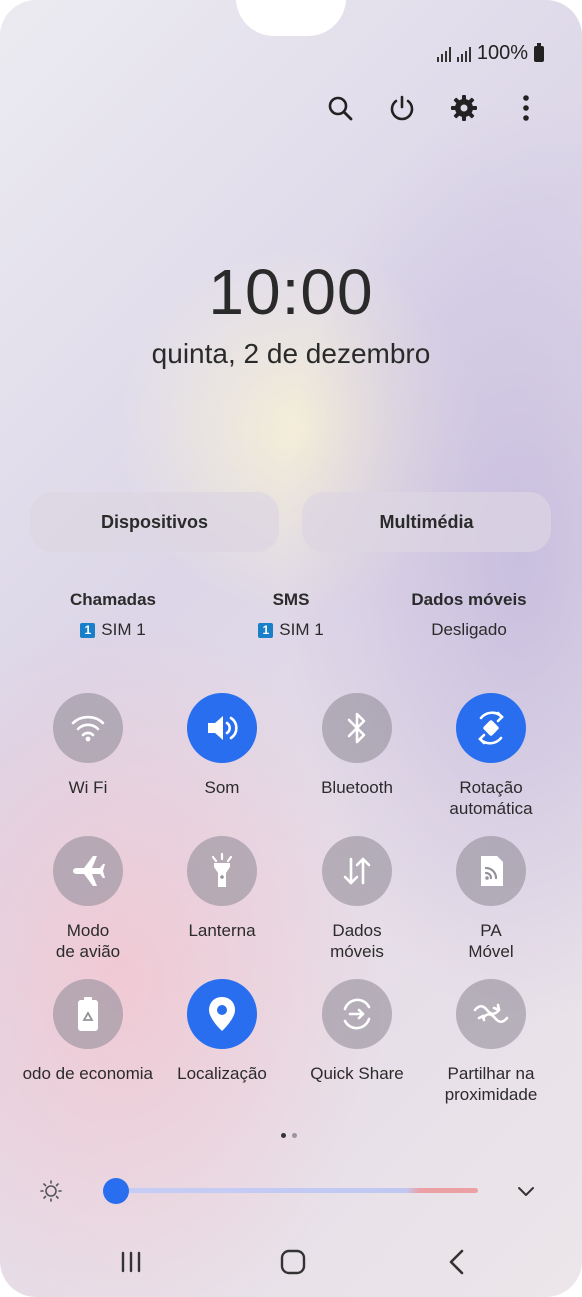 This screenshot has width=582, height=1297. What do you see at coordinates (457, 1262) in the screenshot?
I see `back-icon` at bounding box center [457, 1262].